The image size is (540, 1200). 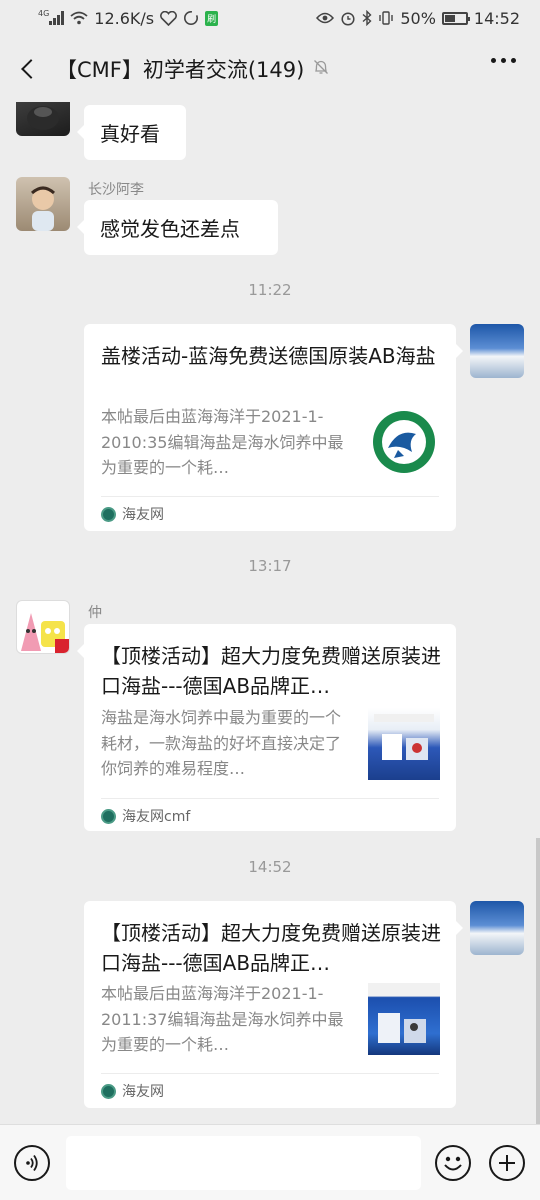 I want to click on voice-icon, so click(x=32, y=1163).